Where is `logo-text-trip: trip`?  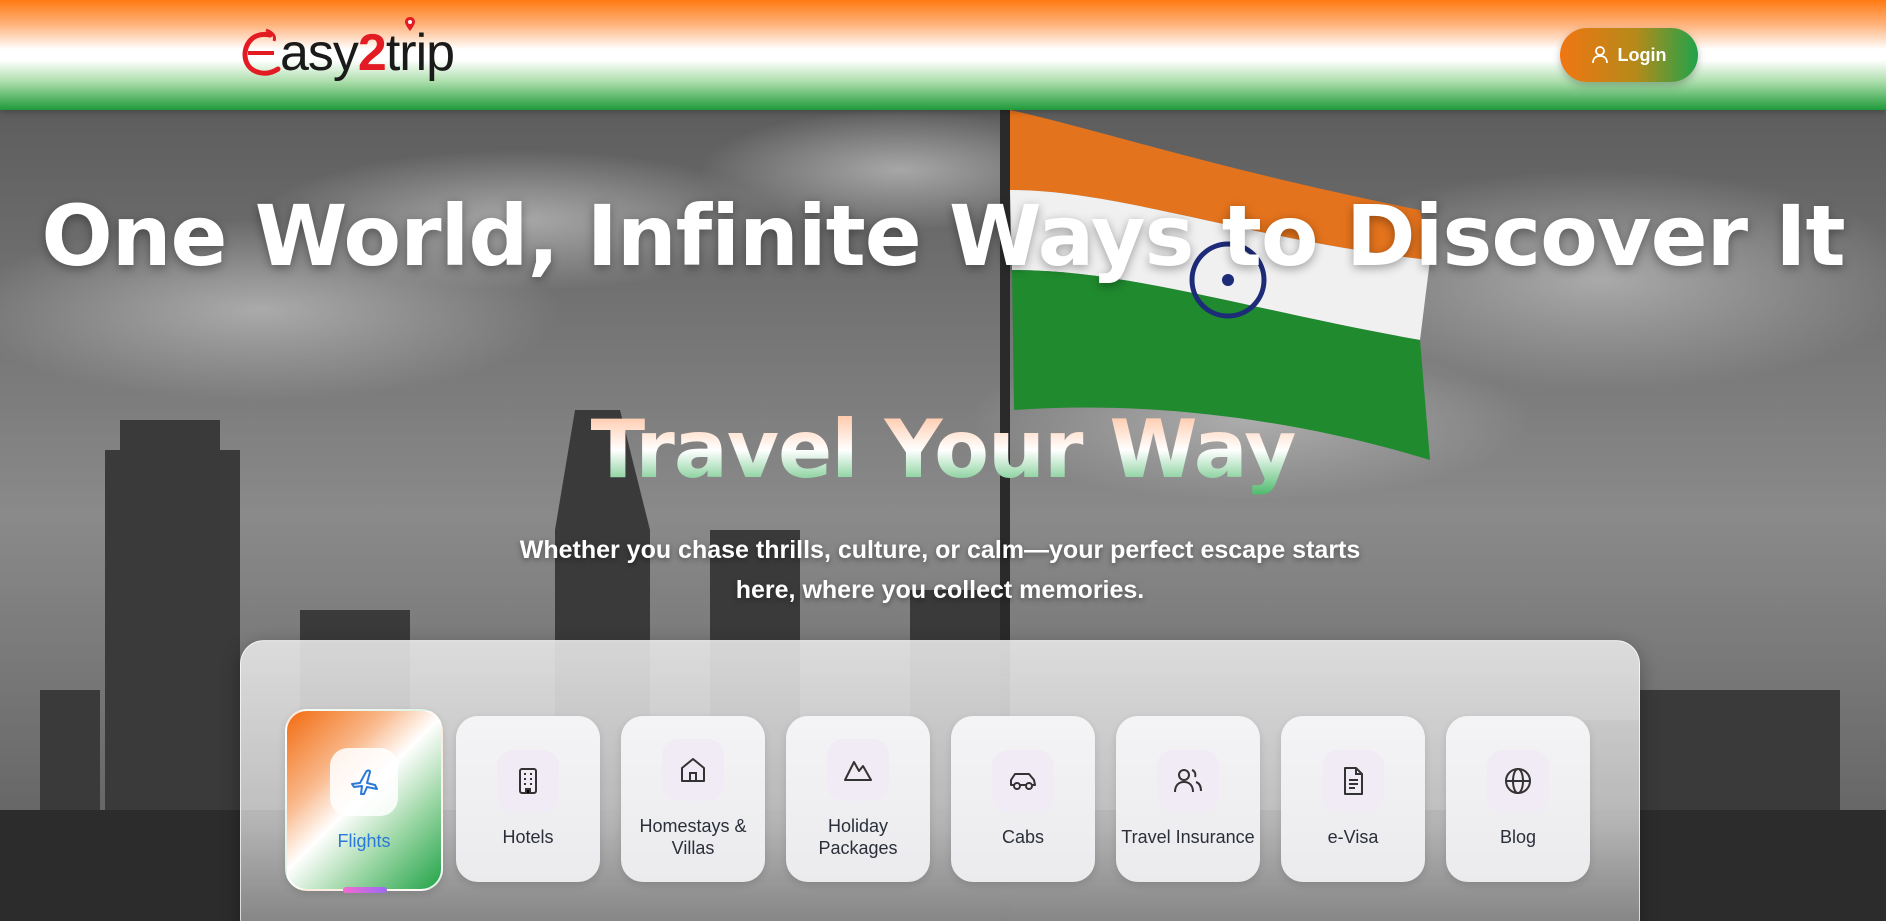 logo-text-trip: trip is located at coordinates (420, 49).